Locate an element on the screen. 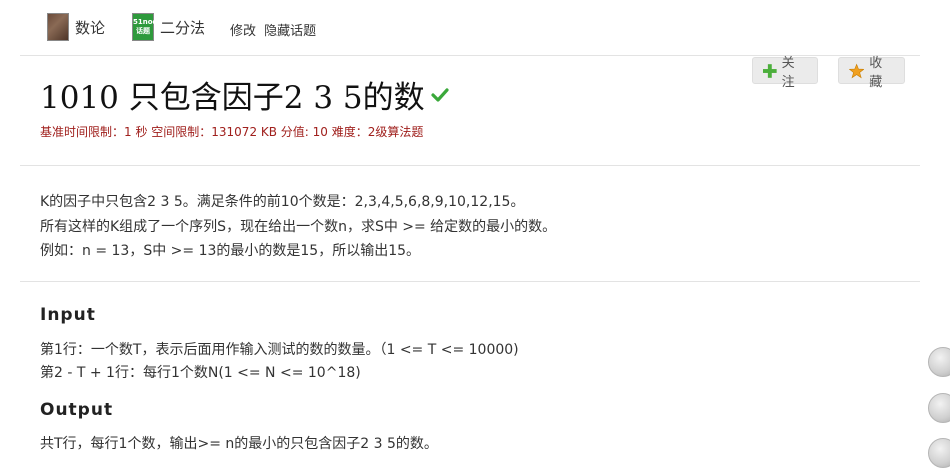 The height and width of the screenshot is (468, 950). tag-actions: 修改 隐藏话题 is located at coordinates (275, 29).